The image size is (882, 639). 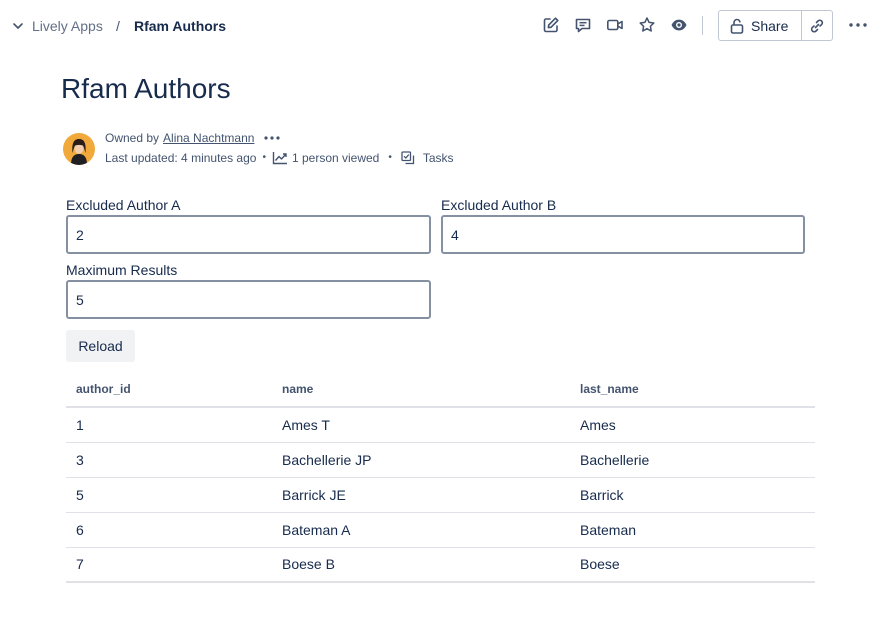 I want to click on table-header-row: author_id name last_name, so click(x=440, y=390).